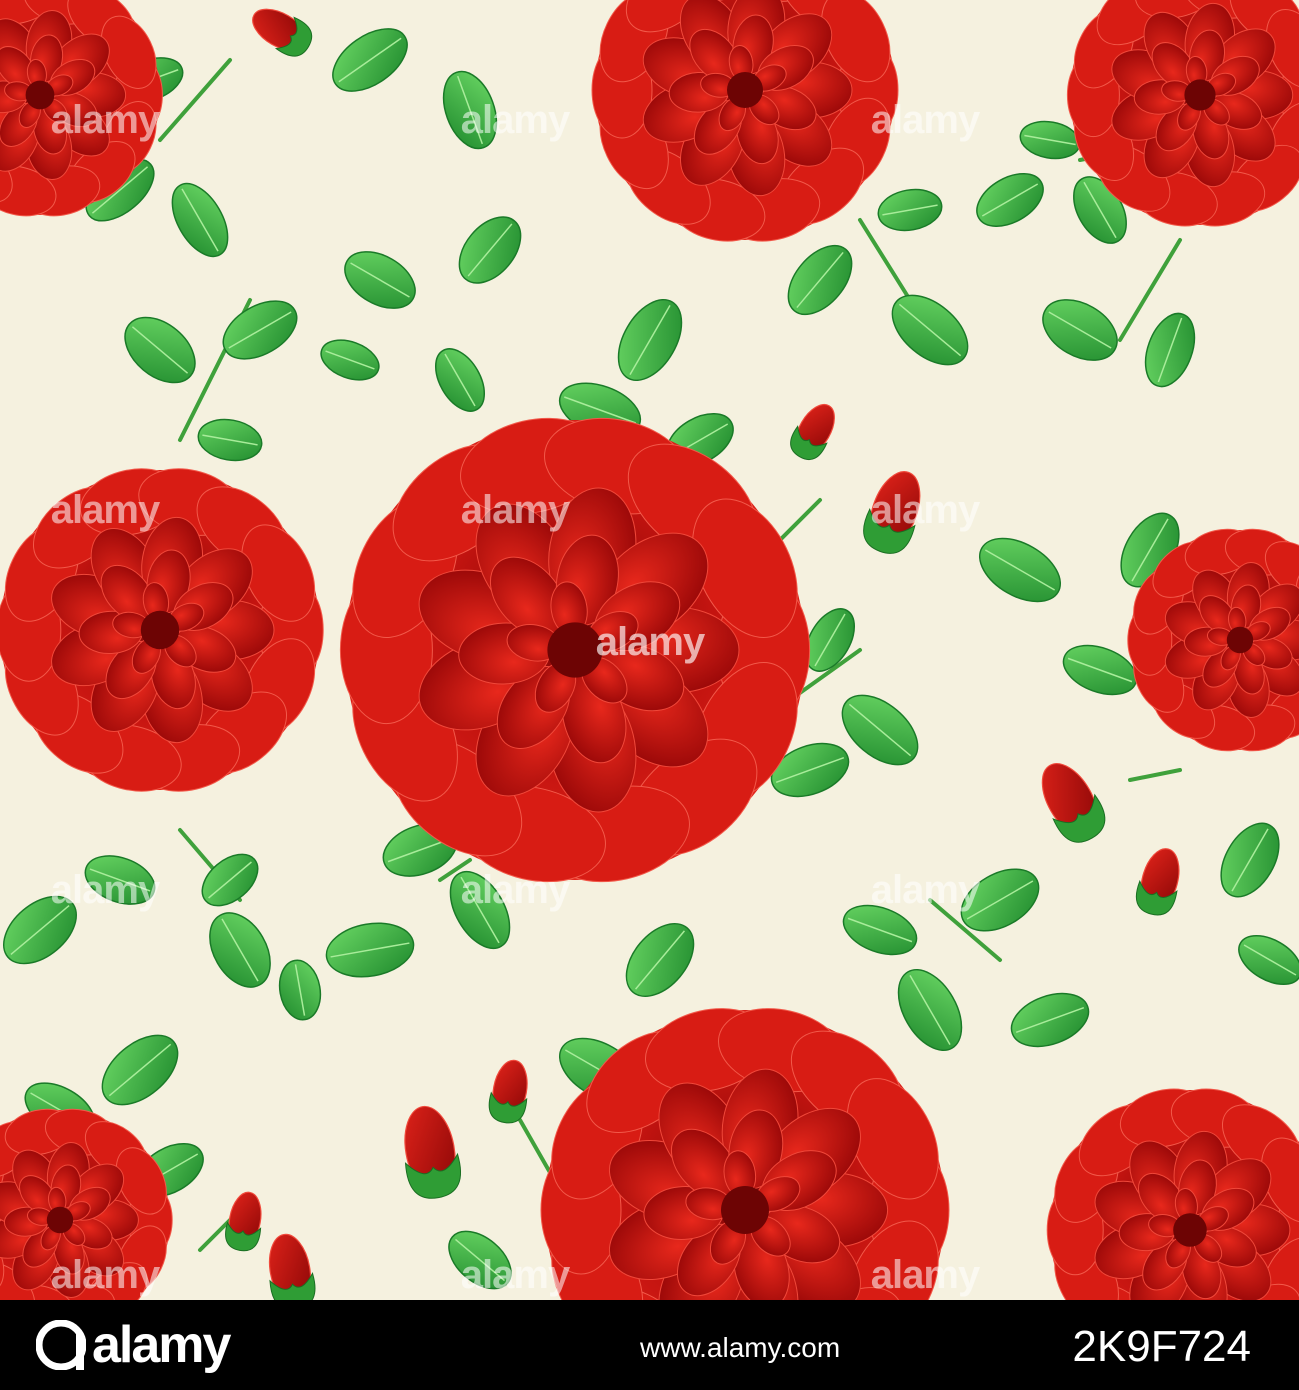 This screenshot has width=1299, height=1390. I want to click on footer-bar: alamy 2K9F724 www.alamy.com, so click(649, 1345).